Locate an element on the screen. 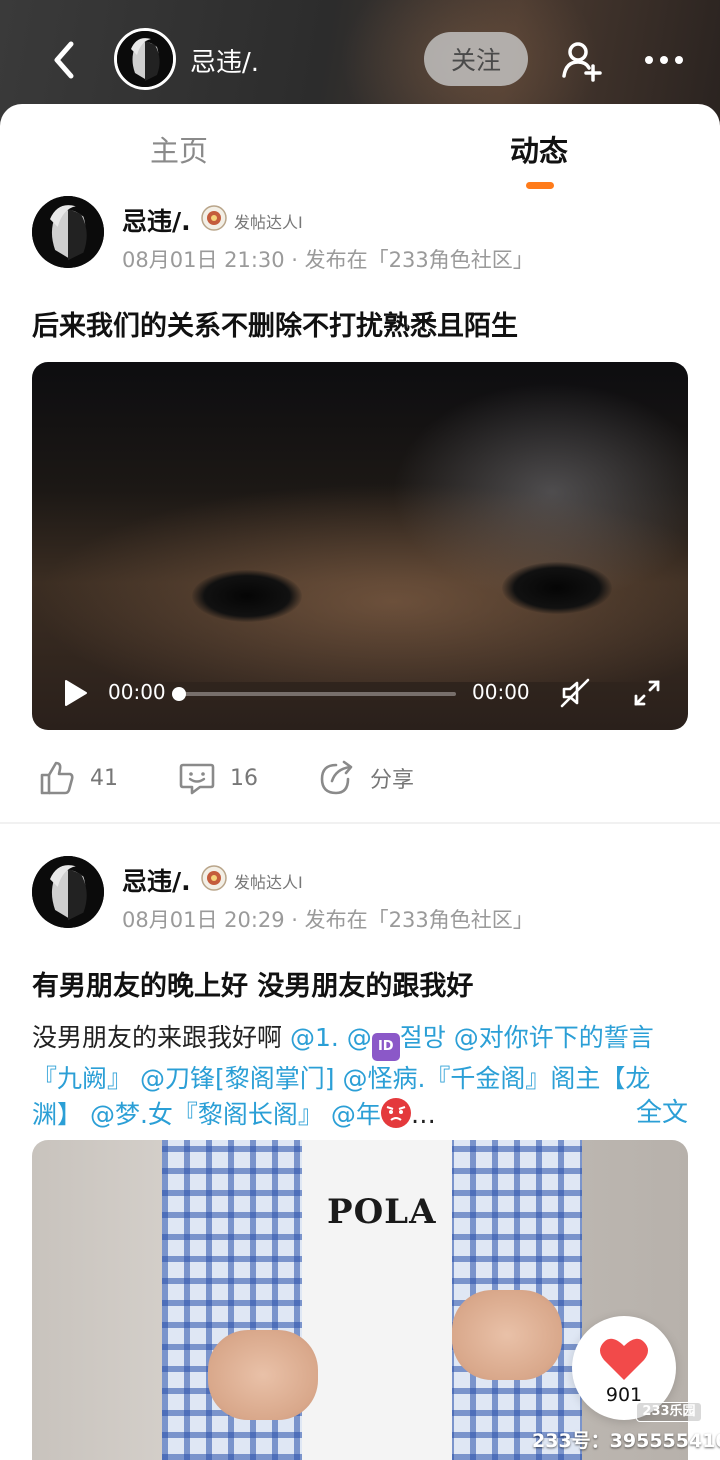  add-friend-button is located at coordinates (582, 60).